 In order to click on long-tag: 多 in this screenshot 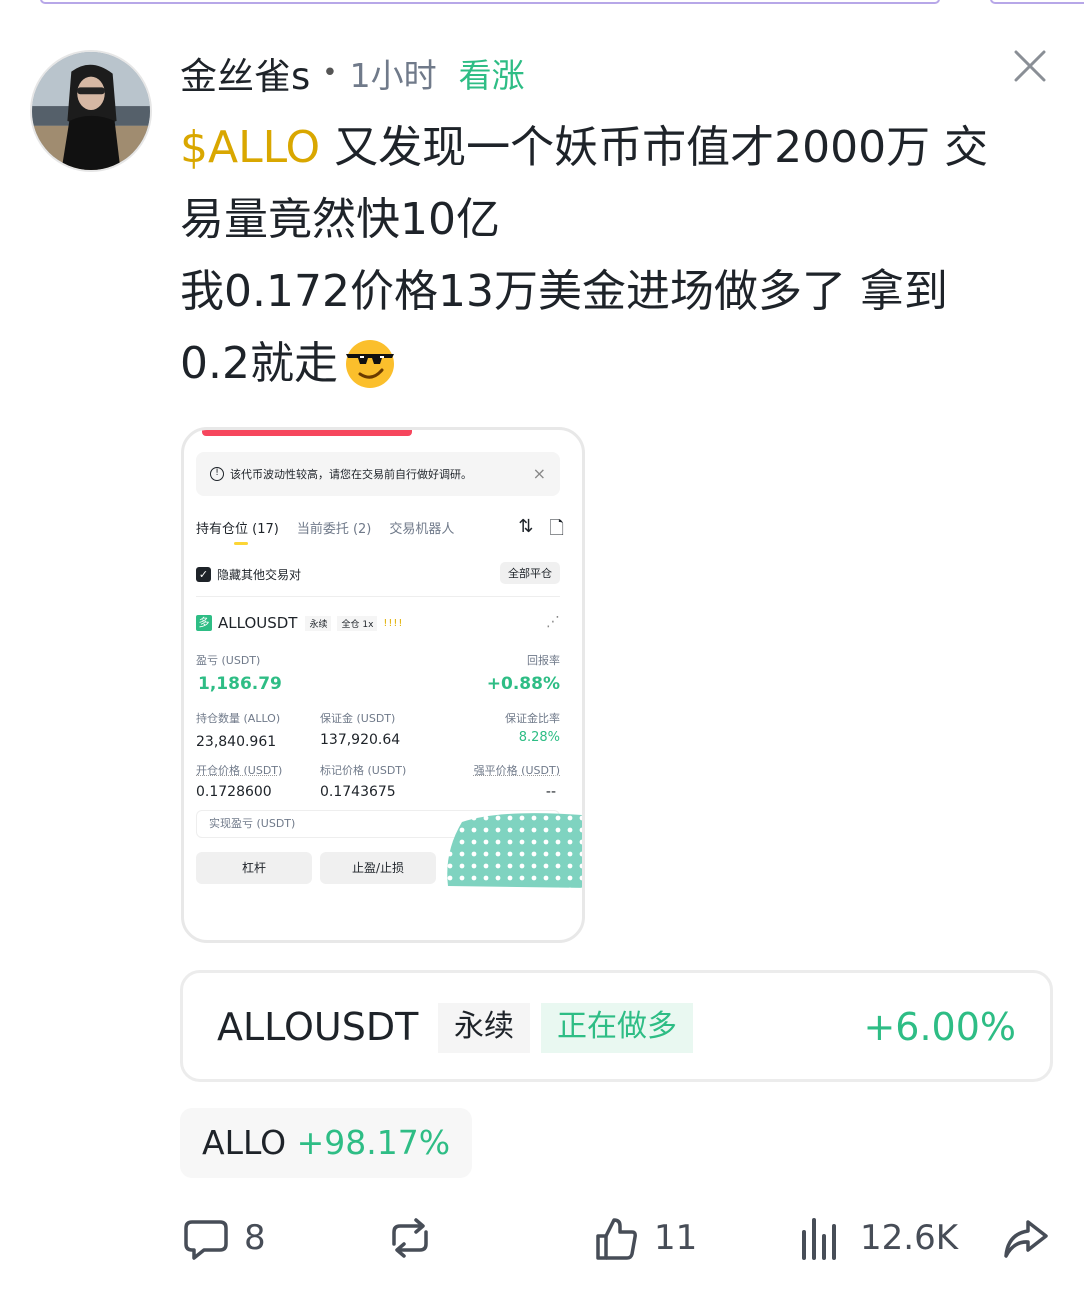, I will do `click(204, 623)`.